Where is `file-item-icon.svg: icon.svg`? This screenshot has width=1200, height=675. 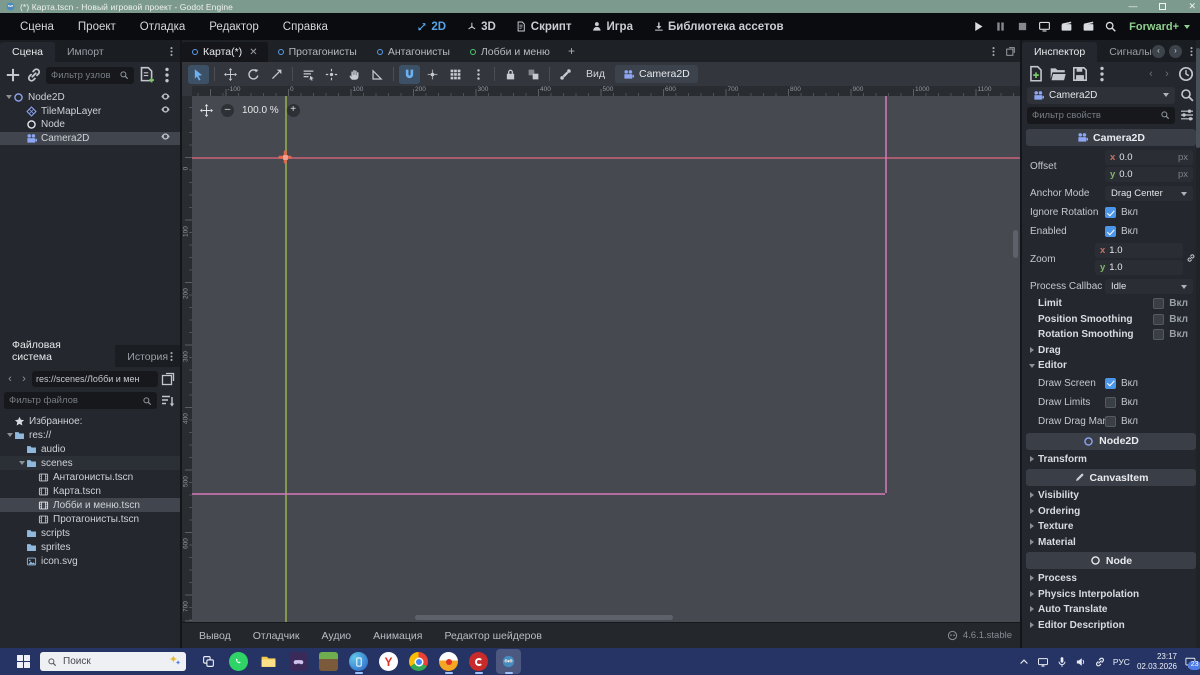 file-item-icon.svg: icon.svg is located at coordinates (90, 561).